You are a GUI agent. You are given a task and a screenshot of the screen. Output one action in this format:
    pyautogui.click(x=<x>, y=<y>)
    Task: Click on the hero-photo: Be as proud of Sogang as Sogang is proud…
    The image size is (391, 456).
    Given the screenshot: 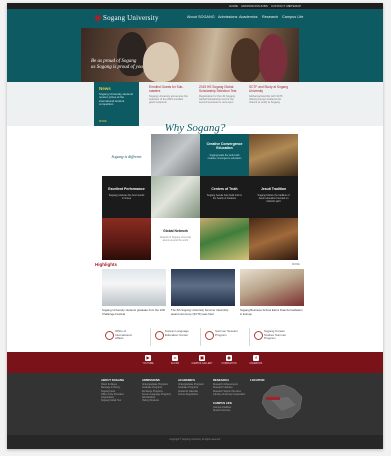 What is the action you would take?
    pyautogui.click(x=190, y=55)
    